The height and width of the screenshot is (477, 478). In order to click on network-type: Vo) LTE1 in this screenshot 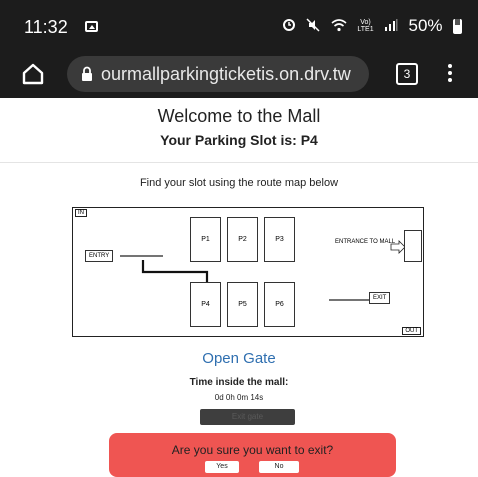, I will do `click(365, 26)`.